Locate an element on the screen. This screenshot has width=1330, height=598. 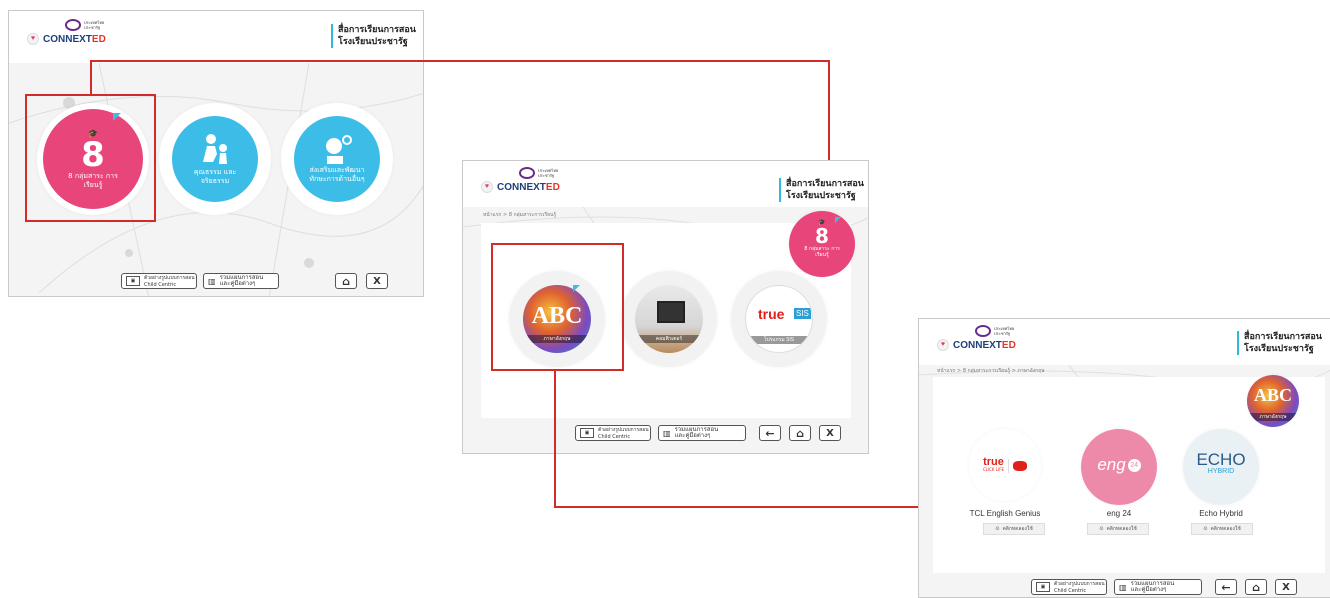
category-badge: 🎓 8 8 กลุ่มสาระ การเรียนรู้ is located at coordinates (822, 244).